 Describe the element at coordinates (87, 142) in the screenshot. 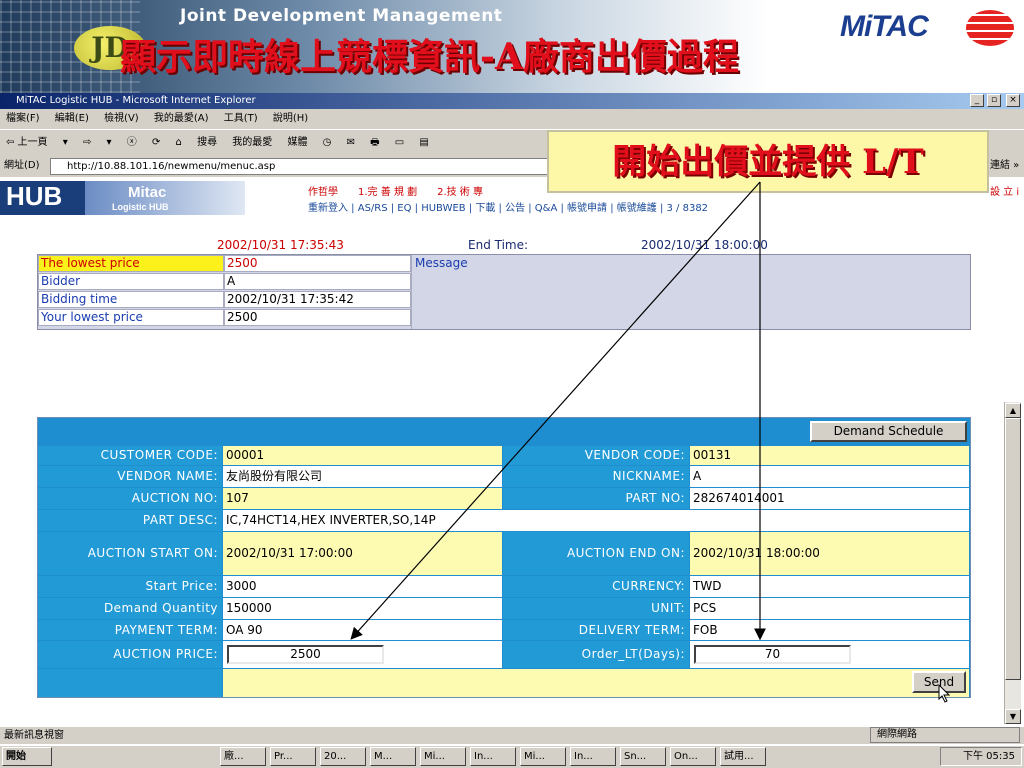

I see `forward-button: ⇨` at that location.